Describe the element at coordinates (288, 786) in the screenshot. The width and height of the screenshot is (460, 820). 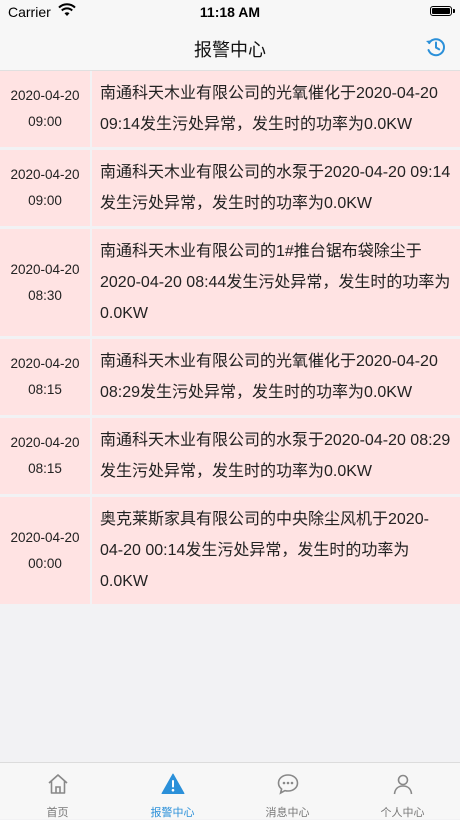
I see `chat-icon` at that location.